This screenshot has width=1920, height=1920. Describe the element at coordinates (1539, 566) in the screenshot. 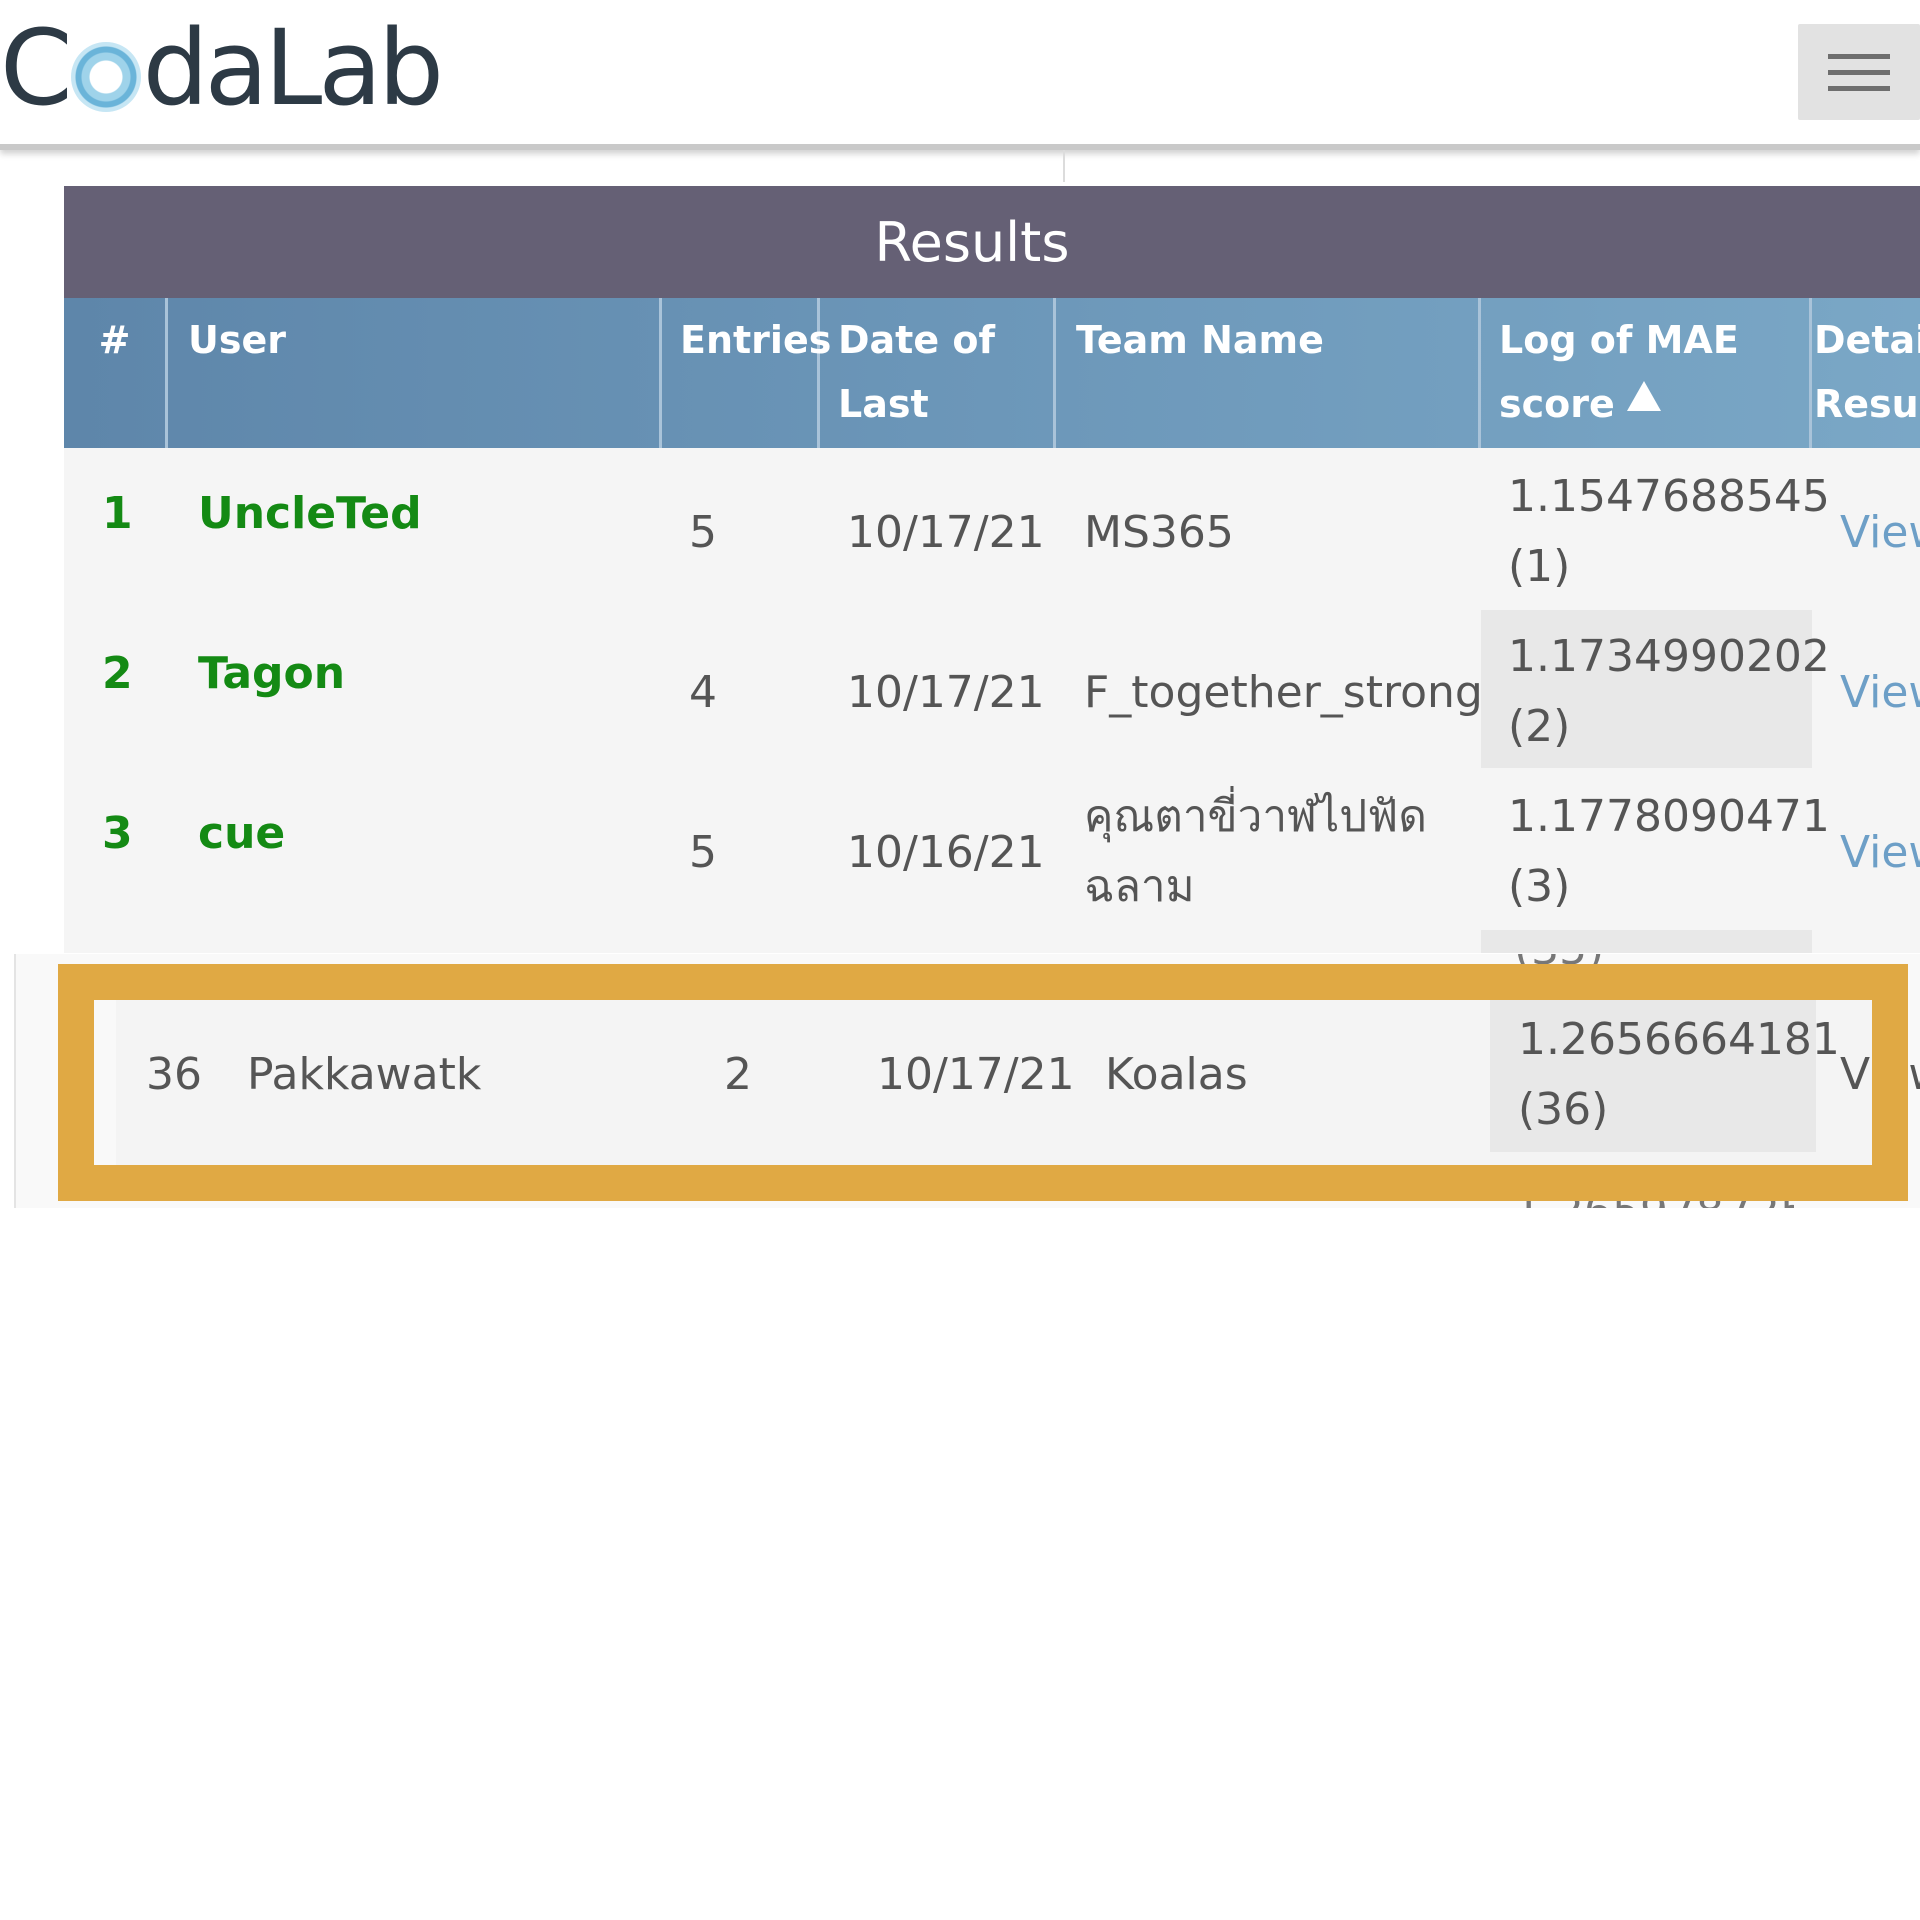

I see `score-rank-cell: (1)` at that location.